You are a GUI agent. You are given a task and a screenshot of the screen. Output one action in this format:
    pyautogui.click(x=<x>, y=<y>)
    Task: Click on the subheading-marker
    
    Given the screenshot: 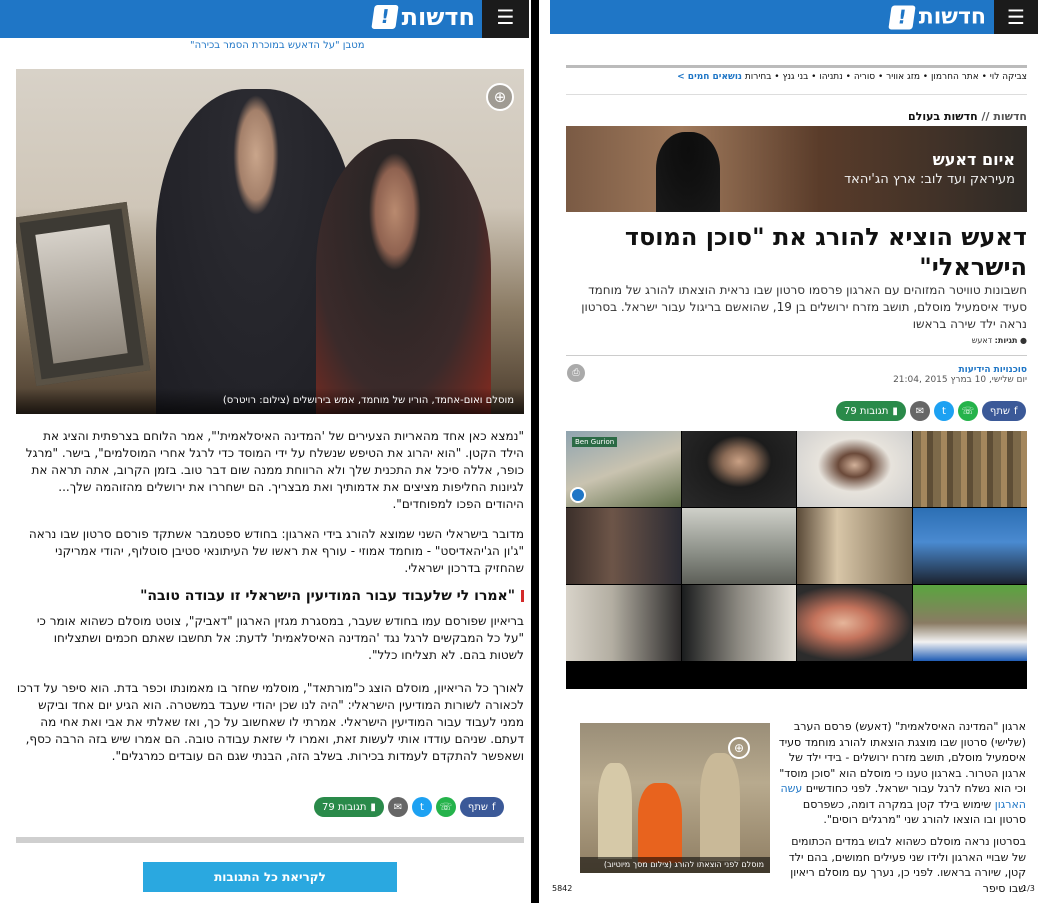 What is the action you would take?
    pyautogui.click(x=522, y=596)
    